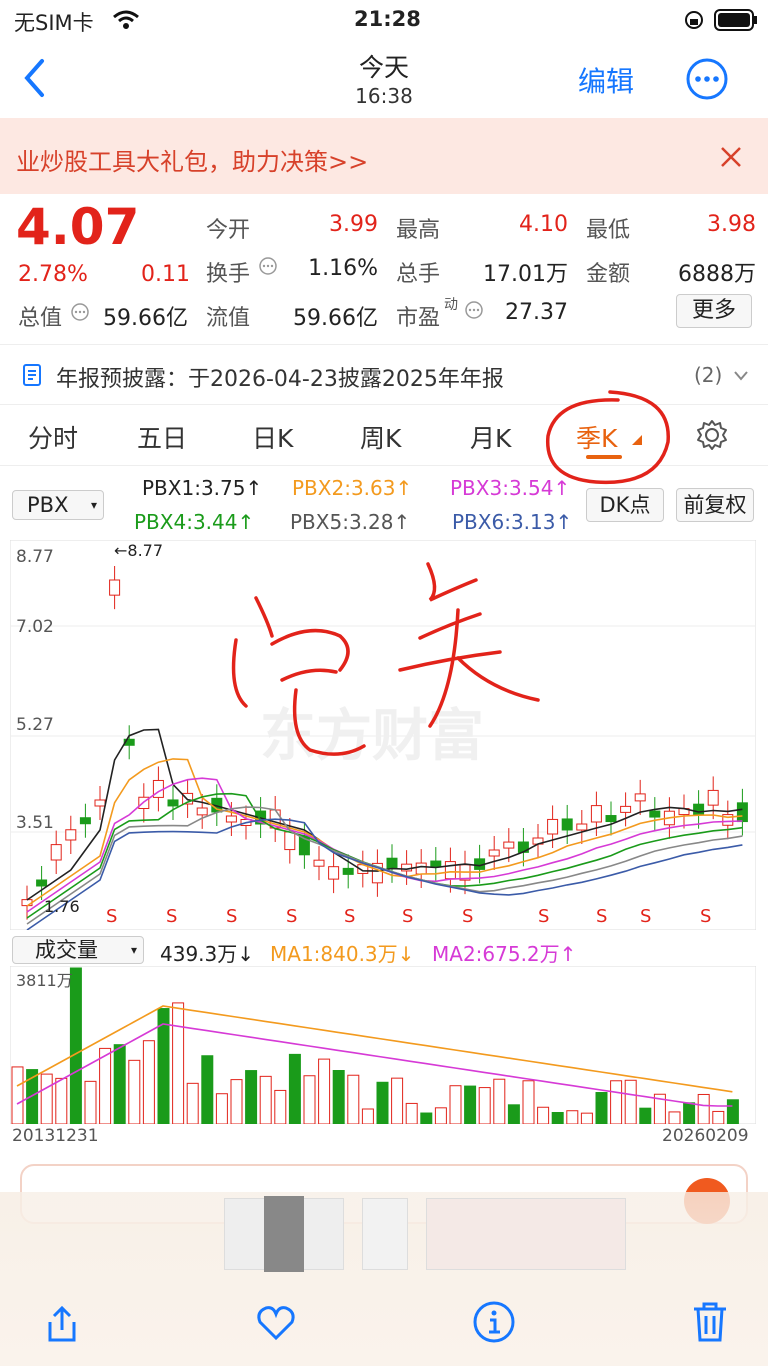 The image size is (768, 1366). Describe the element at coordinates (490, 437) in the screenshot. I see `tab-monthly-k: 月K` at that location.